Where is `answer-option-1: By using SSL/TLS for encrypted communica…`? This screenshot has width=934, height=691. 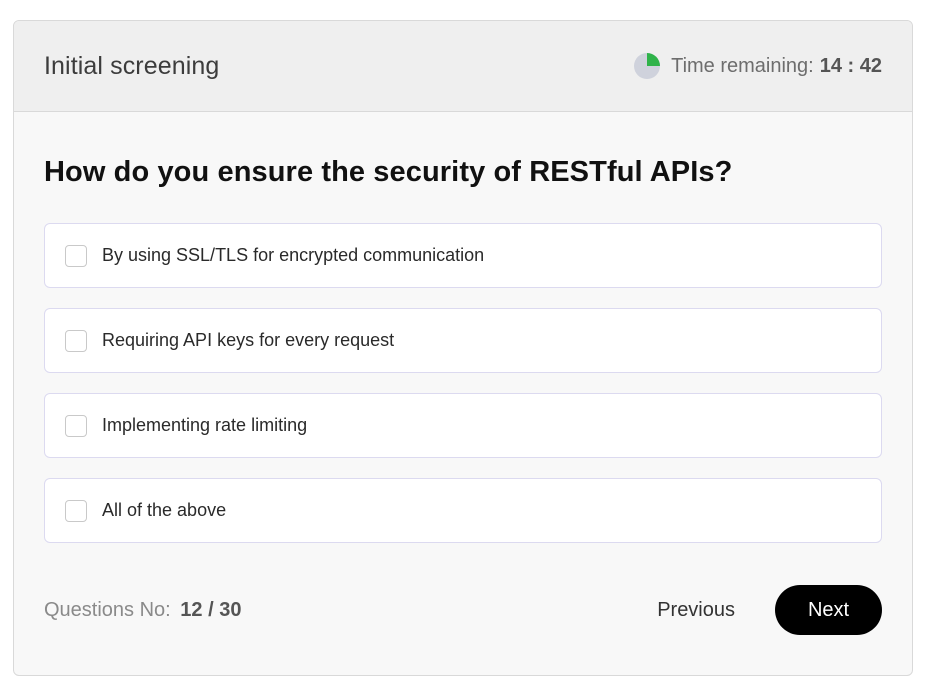
answer-option-1: By using SSL/TLS for encrypted communica… is located at coordinates (463, 255).